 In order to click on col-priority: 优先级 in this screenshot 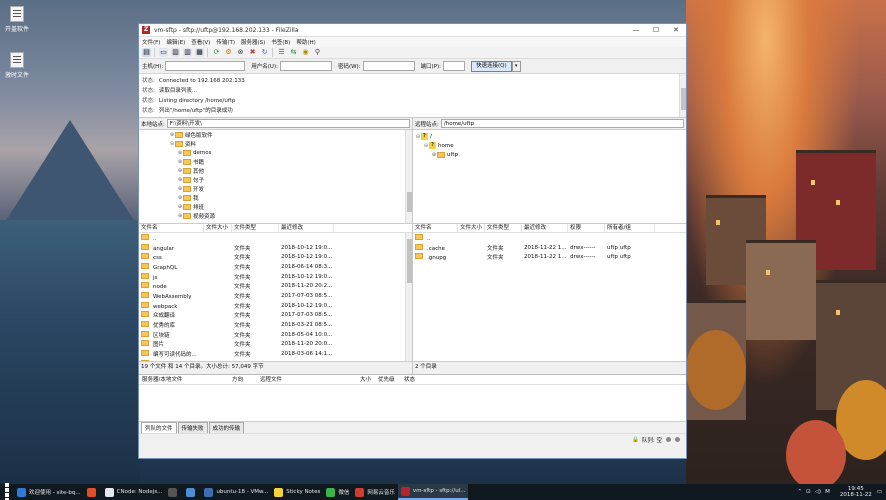, I will do `click(388, 379)`.